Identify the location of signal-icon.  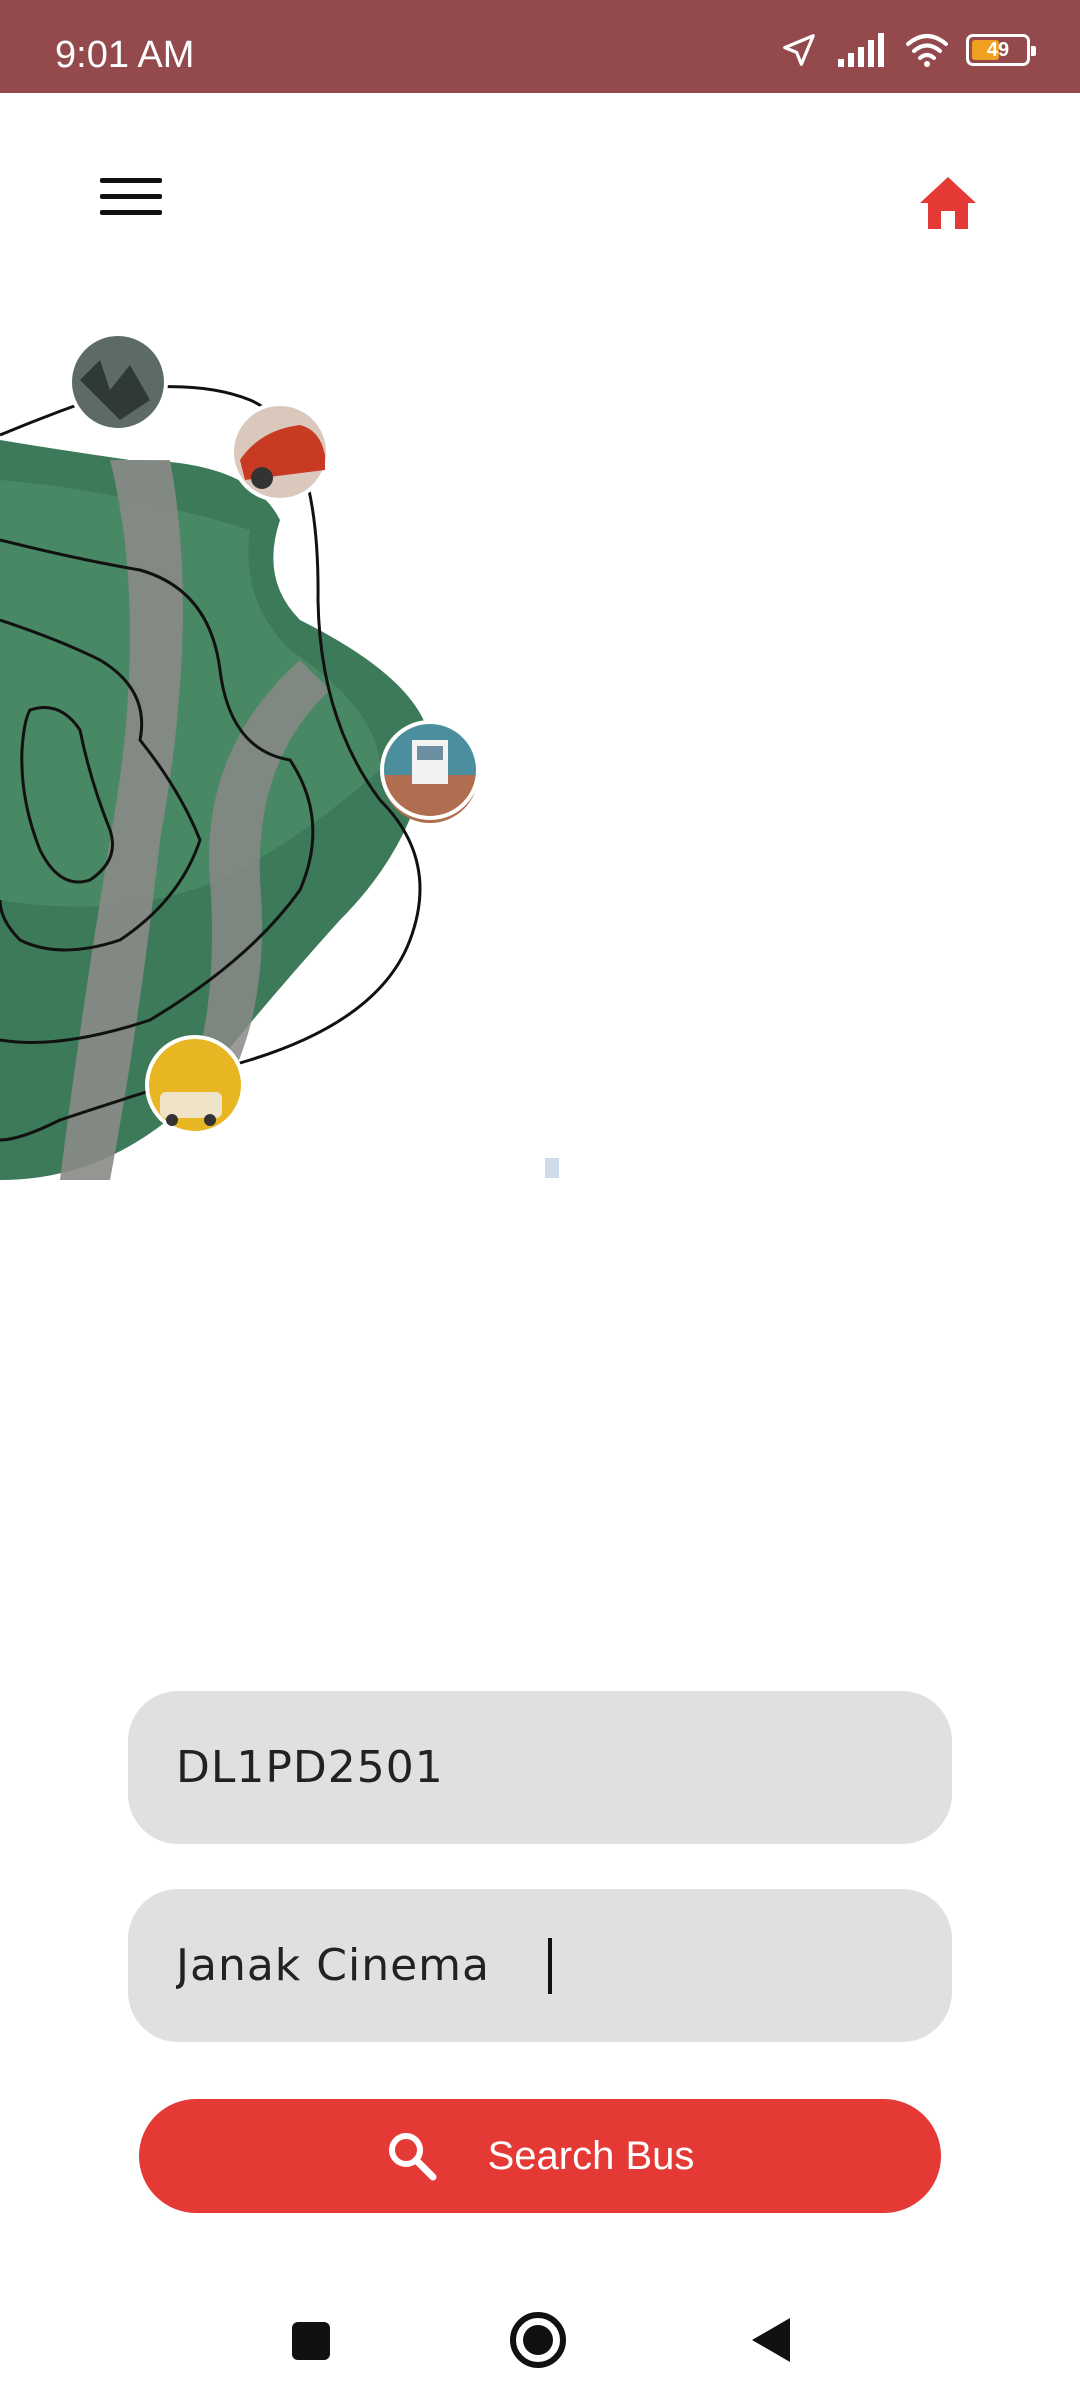
(861, 50).